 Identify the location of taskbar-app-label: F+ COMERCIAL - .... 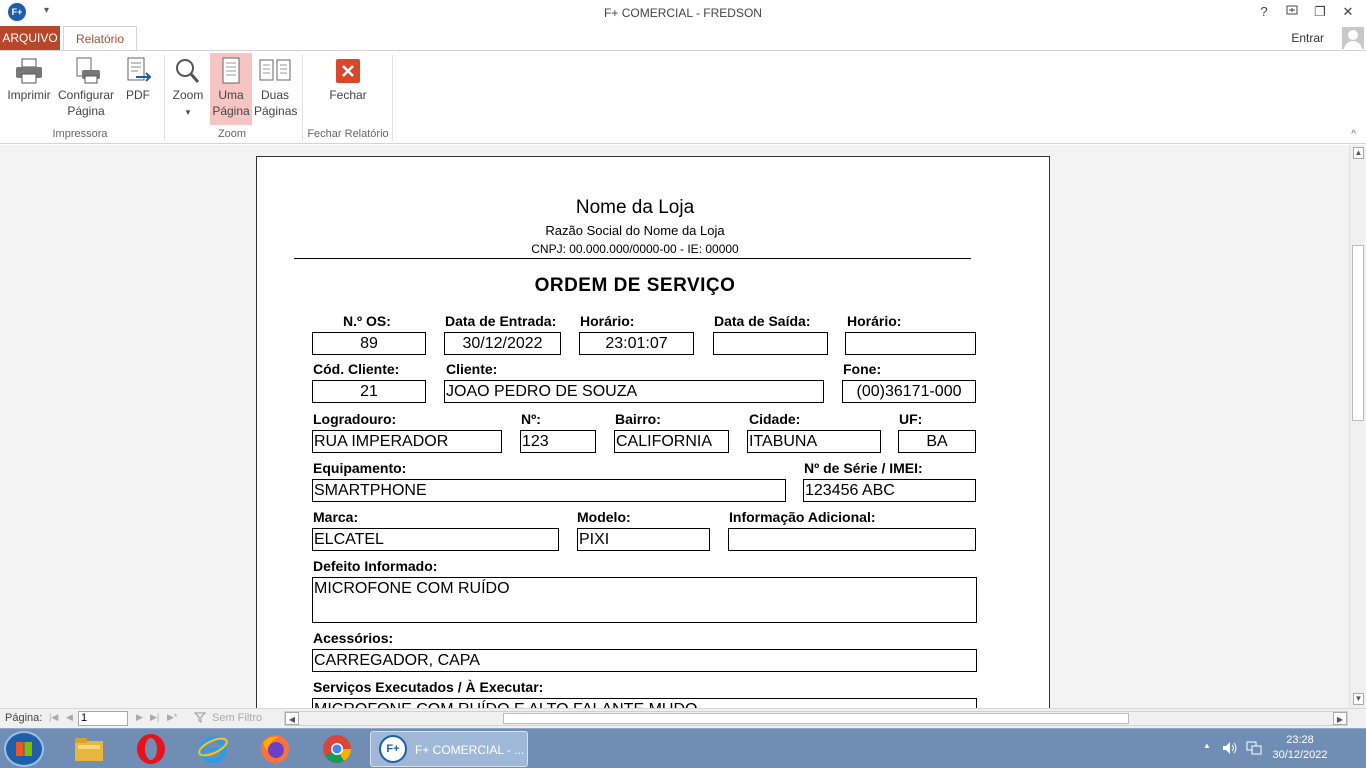
(470, 750).